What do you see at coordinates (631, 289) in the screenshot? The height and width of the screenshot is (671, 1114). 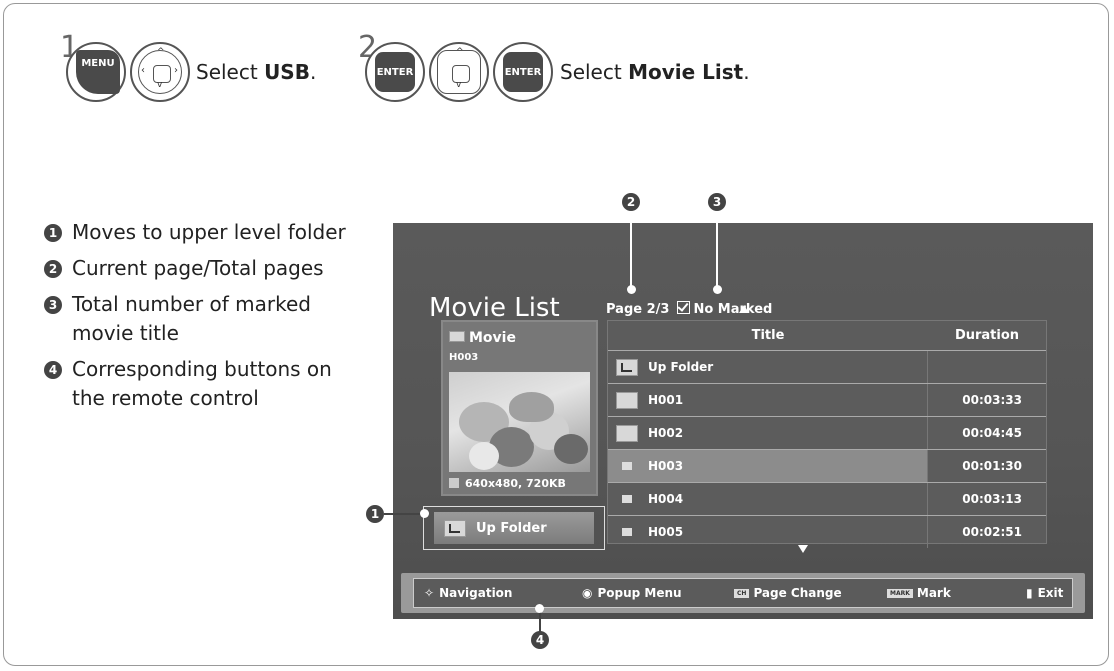 I see `callout-2-dot` at bounding box center [631, 289].